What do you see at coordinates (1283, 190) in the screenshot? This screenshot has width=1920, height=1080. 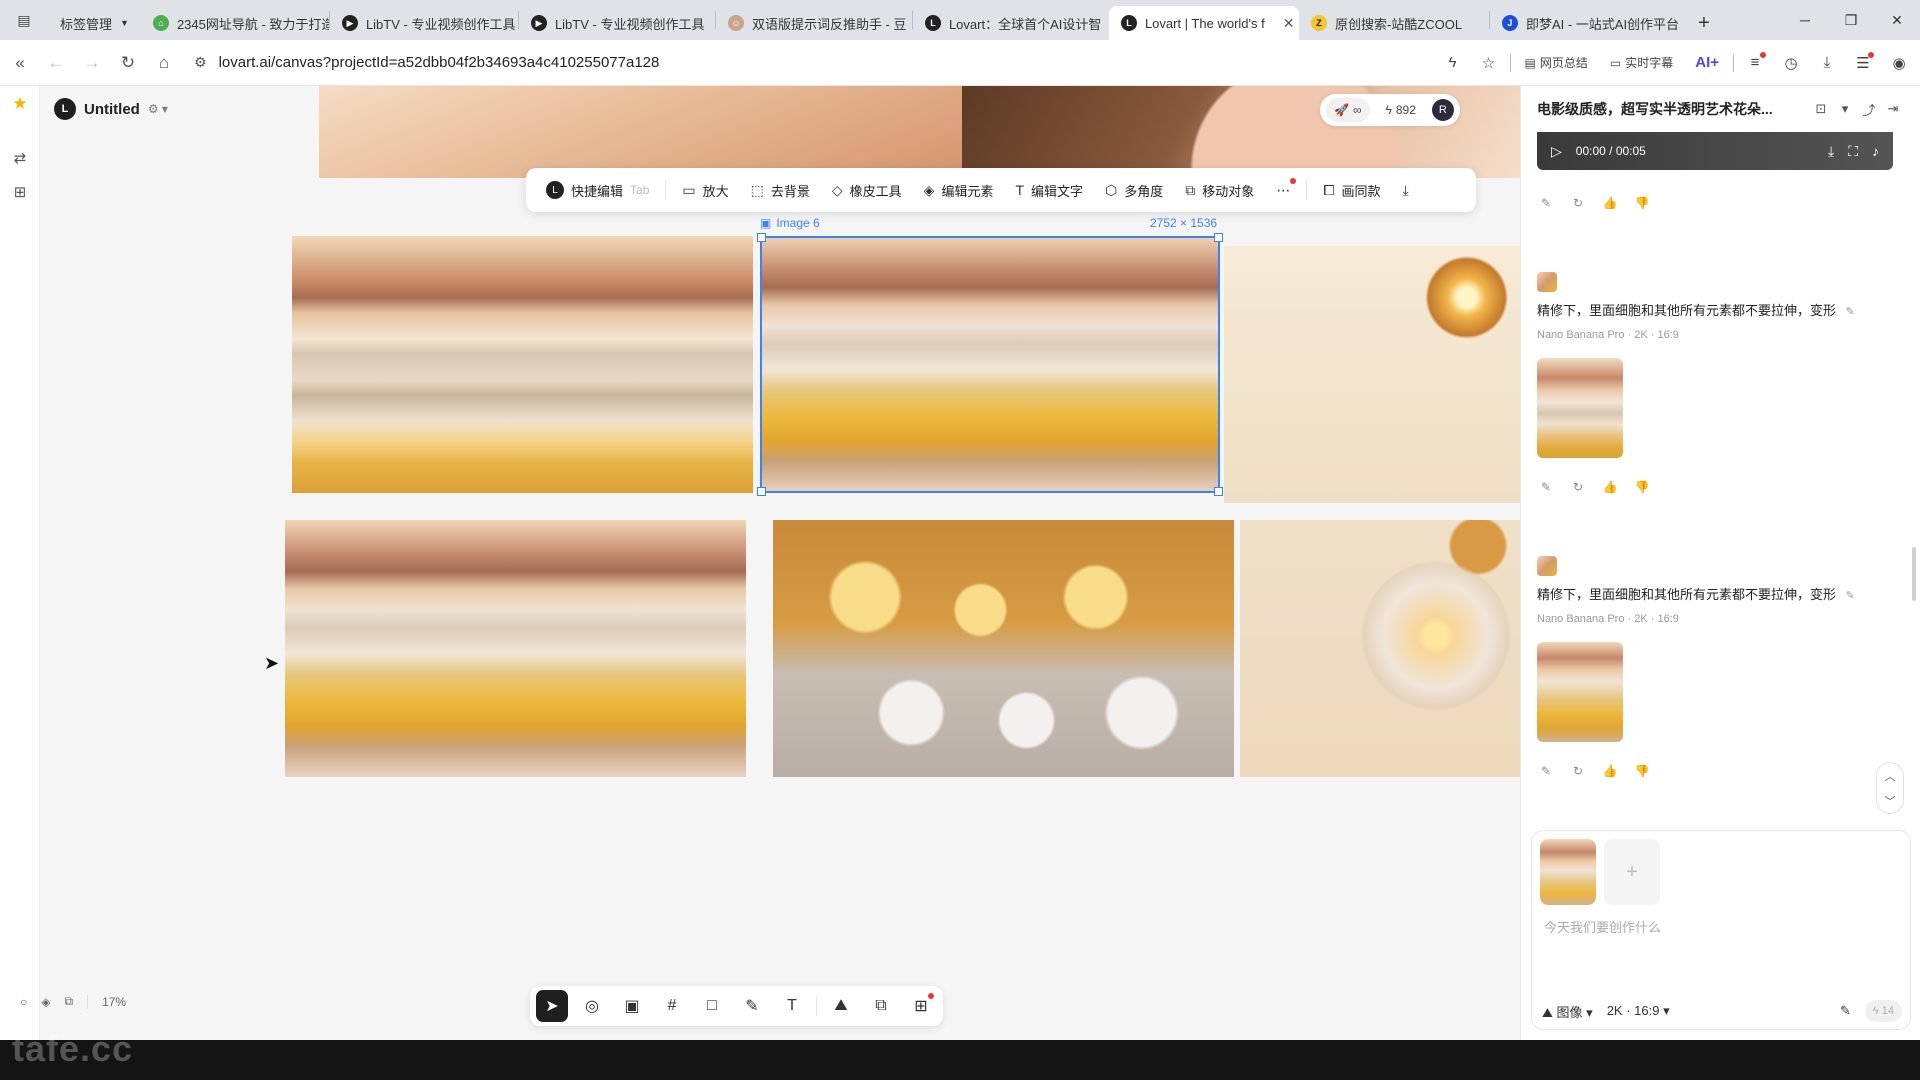 I see `more-options-button: ⋯` at bounding box center [1283, 190].